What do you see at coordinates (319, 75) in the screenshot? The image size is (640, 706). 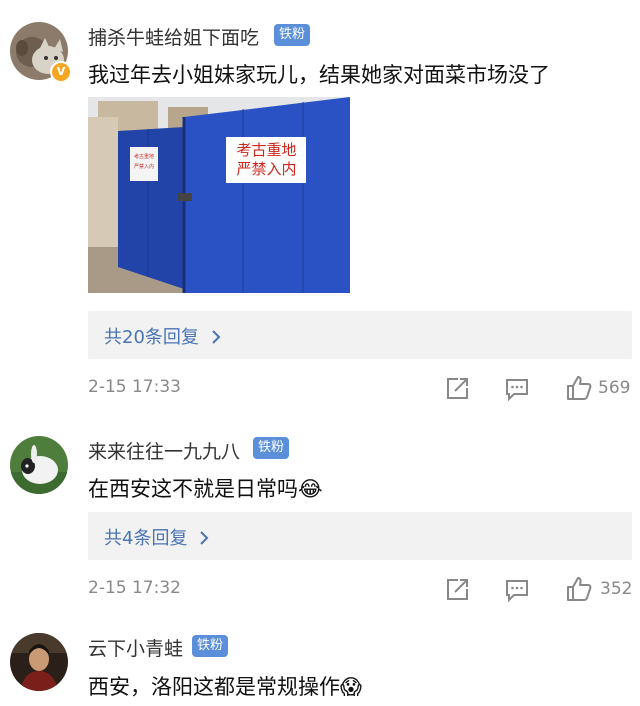 I see `comment-text: 我过年去小姐妹家玩儿，结果她家对面菜市场没了` at bounding box center [319, 75].